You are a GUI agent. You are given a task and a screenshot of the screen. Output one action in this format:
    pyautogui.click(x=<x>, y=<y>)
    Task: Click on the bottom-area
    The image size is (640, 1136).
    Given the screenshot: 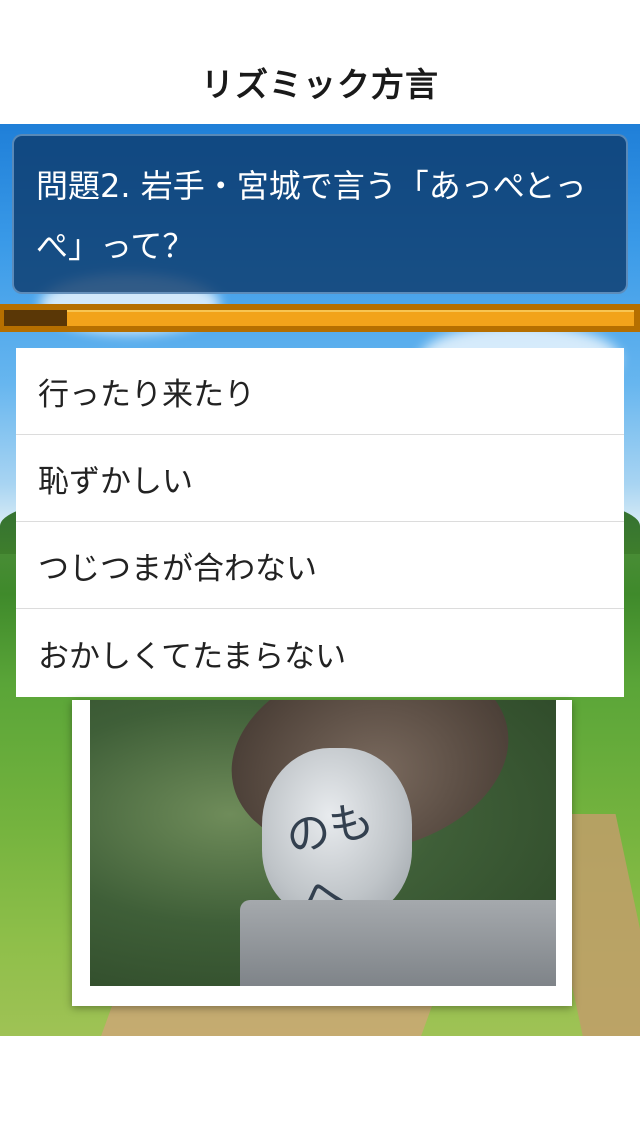 What is the action you would take?
    pyautogui.click(x=320, y=1086)
    